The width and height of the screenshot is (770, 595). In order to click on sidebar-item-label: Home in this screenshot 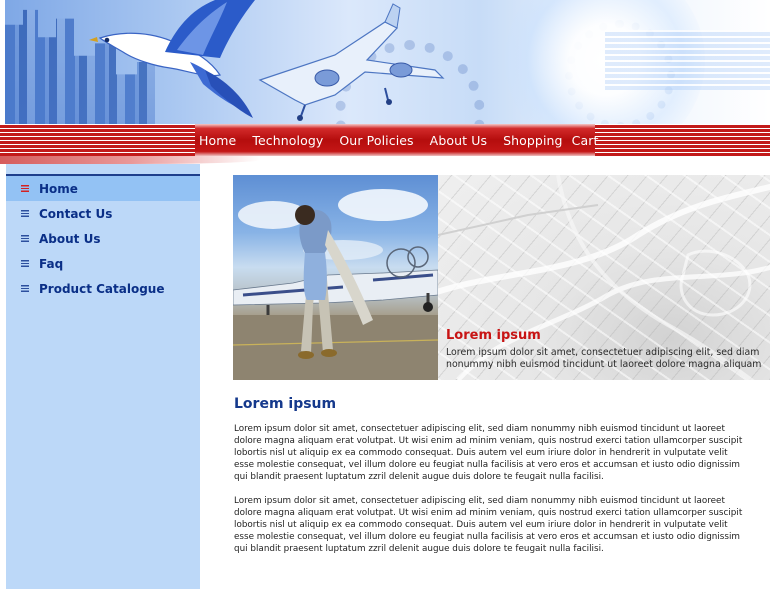, I will do `click(58, 188)`.